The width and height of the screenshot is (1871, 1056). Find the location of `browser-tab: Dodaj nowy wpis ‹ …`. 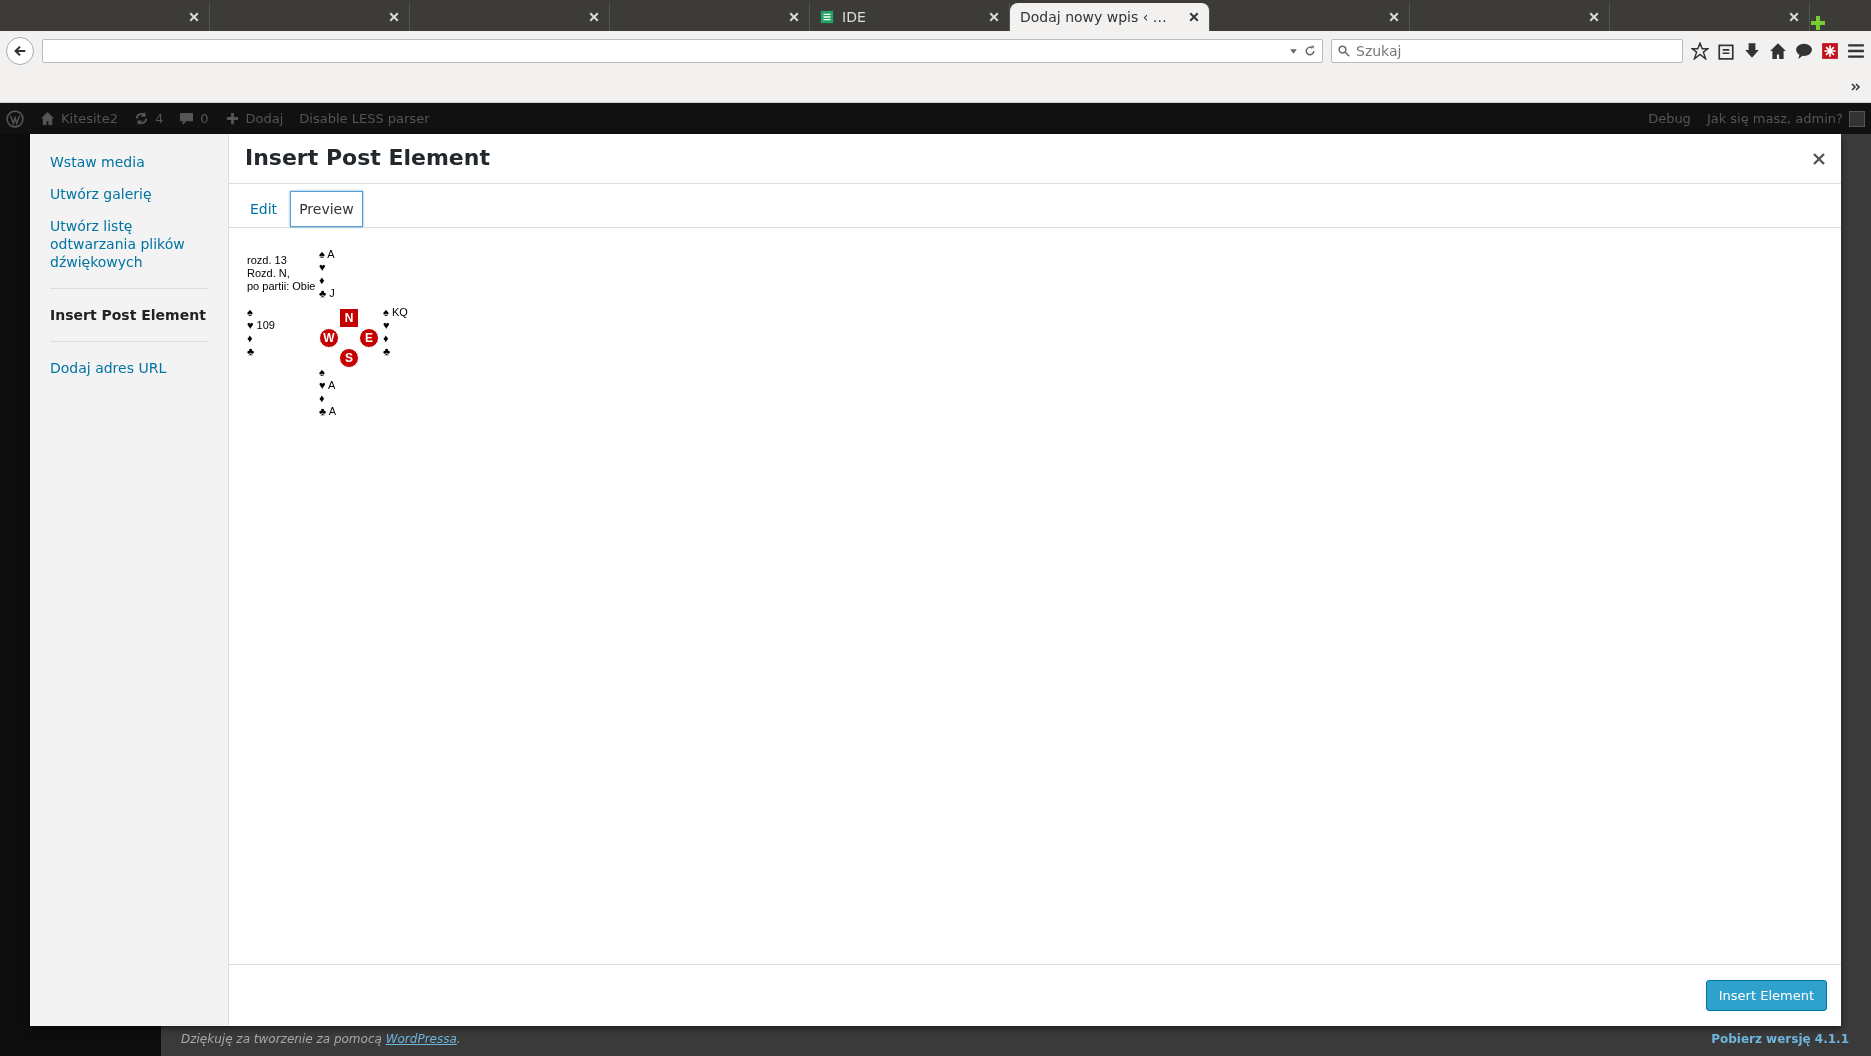

browser-tab: Dodaj nowy wpis ‹ … is located at coordinates (1110, 17).